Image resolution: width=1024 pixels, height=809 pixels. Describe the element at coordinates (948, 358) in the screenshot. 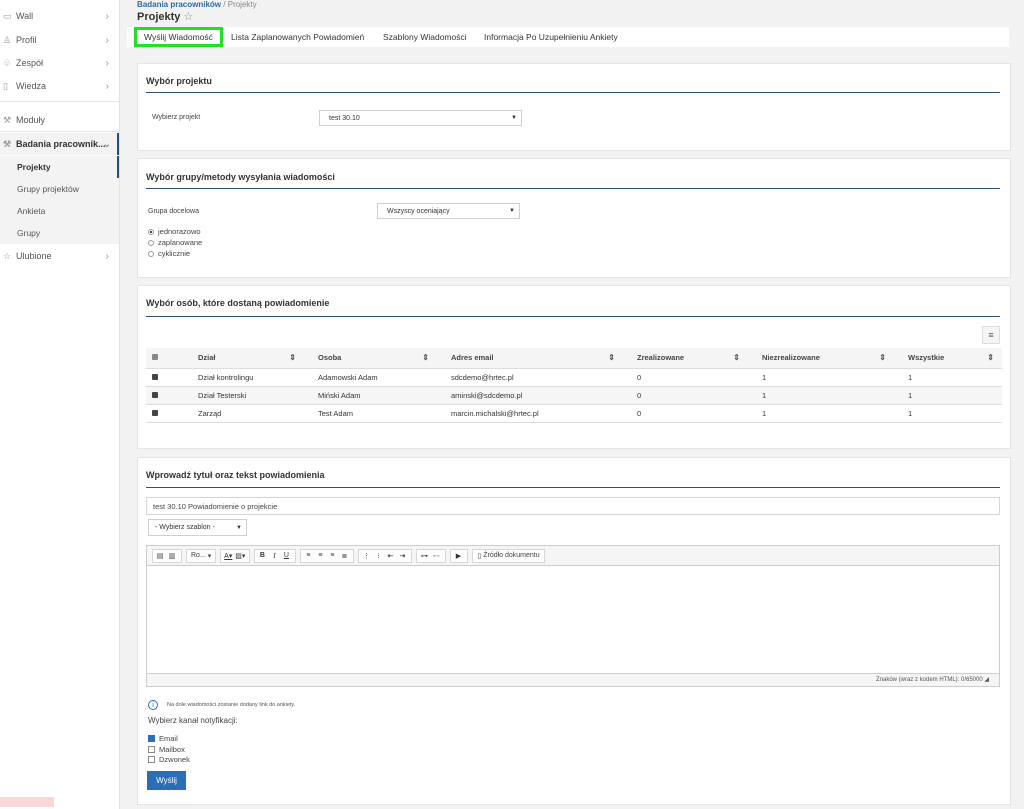

I see `column-header-wszystkie: Wszystkie ⇕` at that location.